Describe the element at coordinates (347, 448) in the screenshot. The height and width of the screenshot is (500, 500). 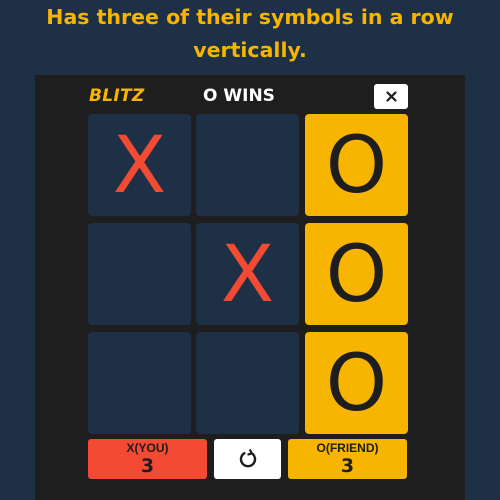
I see `player-o-label: O(FRIEND)` at that location.